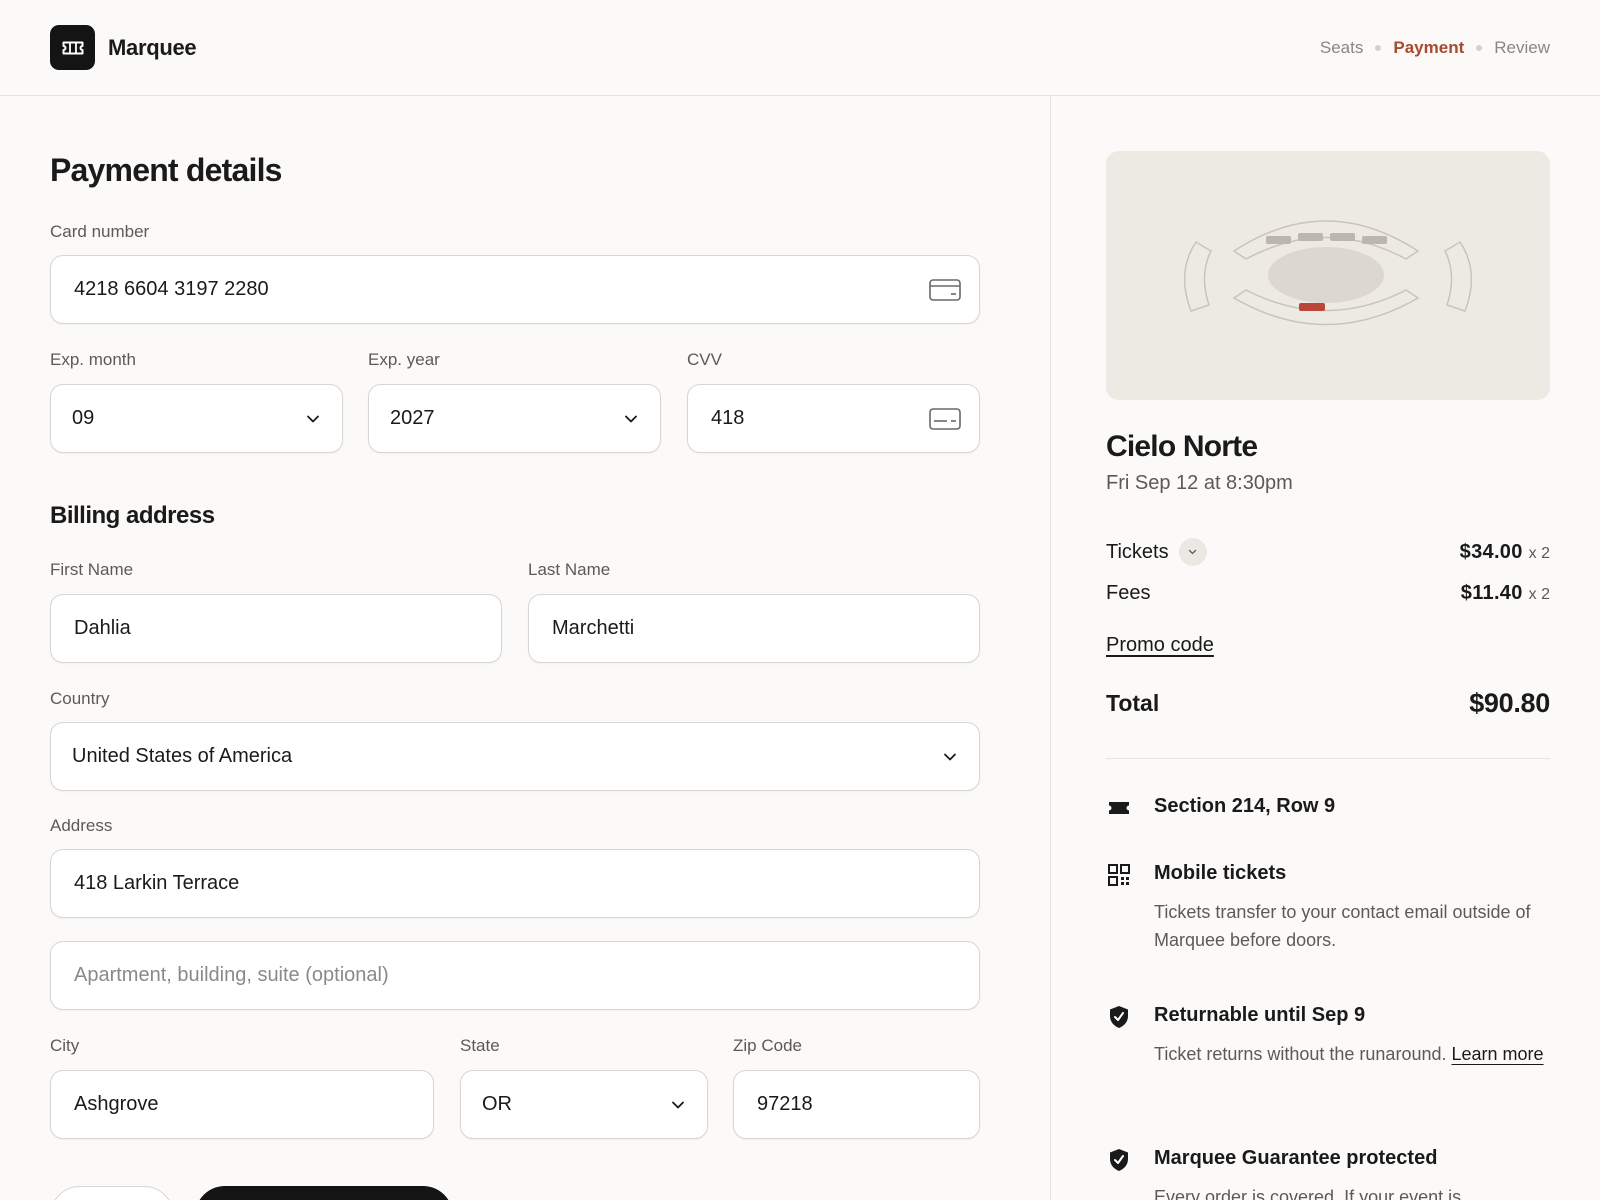 This screenshot has width=1600, height=1200. Describe the element at coordinates (276, 628) in the screenshot. I see `first-name-input: Dahlia` at that location.